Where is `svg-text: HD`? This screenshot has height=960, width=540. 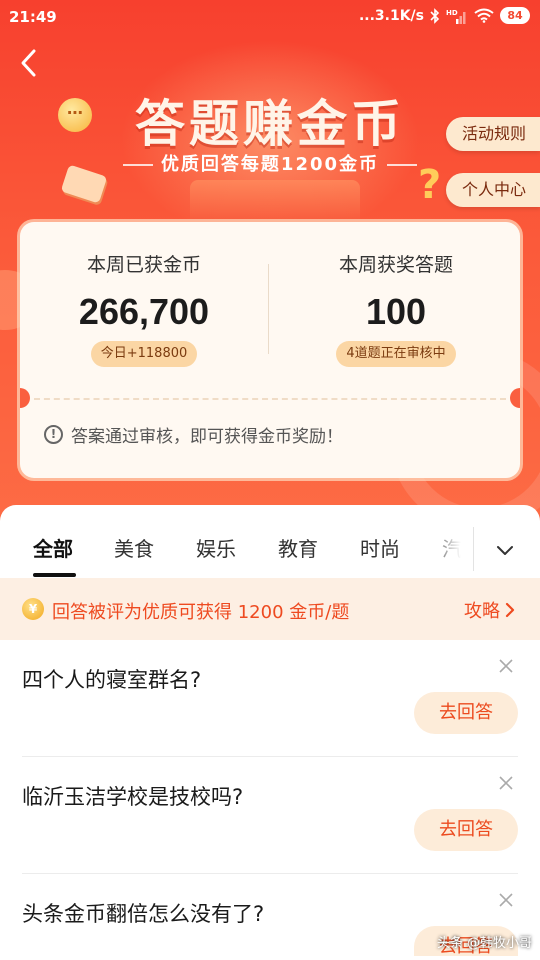
svg-text: HD is located at coordinates (452, 13).